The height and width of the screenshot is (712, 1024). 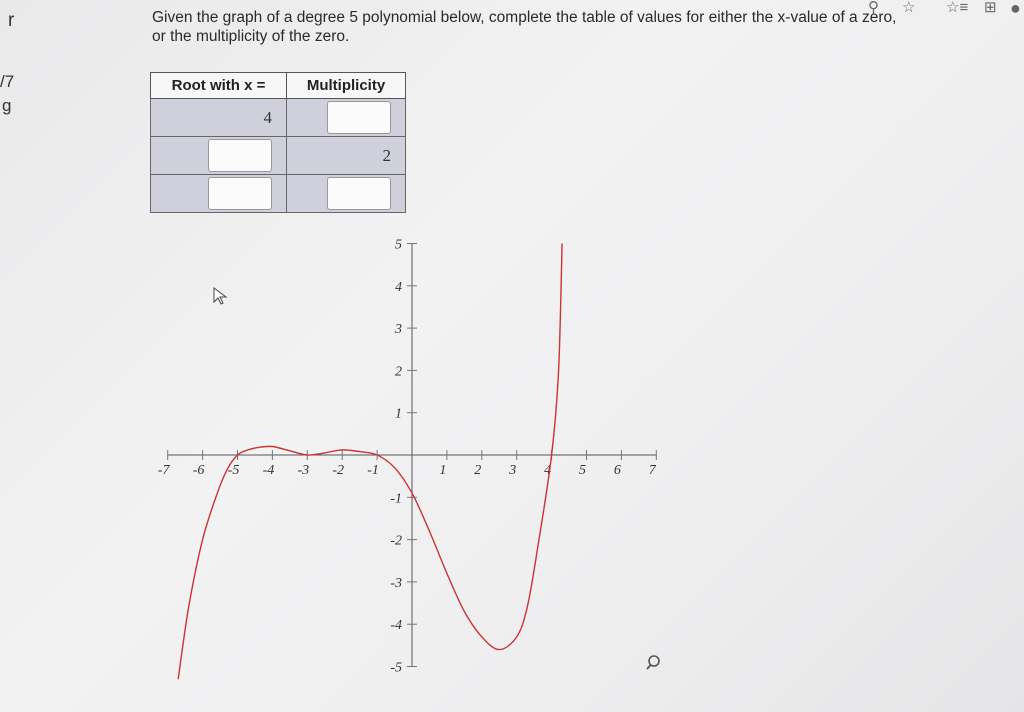 What do you see at coordinates (512, 470) in the screenshot?
I see `x-tick-label: 3` at bounding box center [512, 470].